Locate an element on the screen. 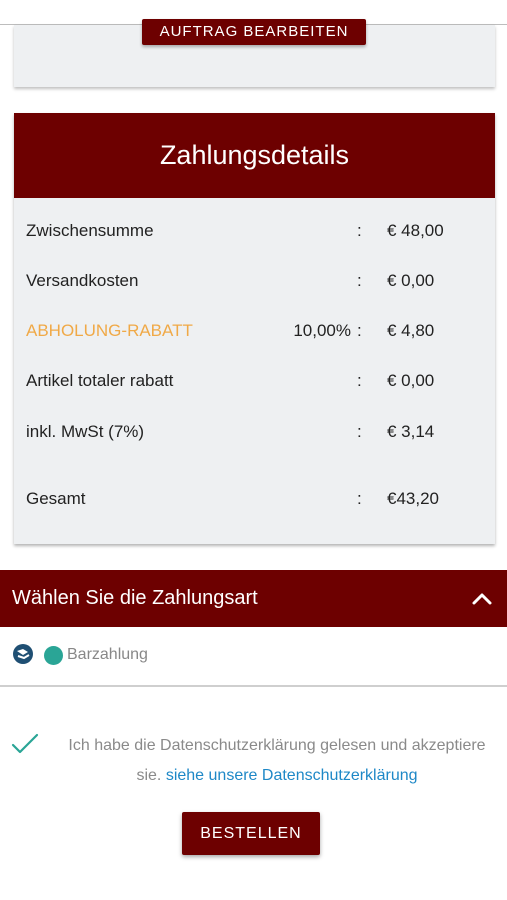 This screenshot has height=900, width=507. item-discount-row: Artikel totaler rabatt : € 0,00 is located at coordinates (254, 381).